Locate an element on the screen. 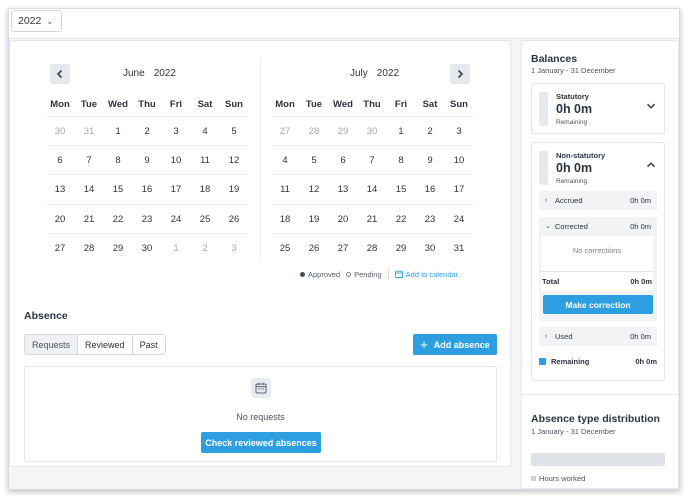 This screenshot has height=499, width=688. chevron-down-icon: ⌄ is located at coordinates (550, 226).